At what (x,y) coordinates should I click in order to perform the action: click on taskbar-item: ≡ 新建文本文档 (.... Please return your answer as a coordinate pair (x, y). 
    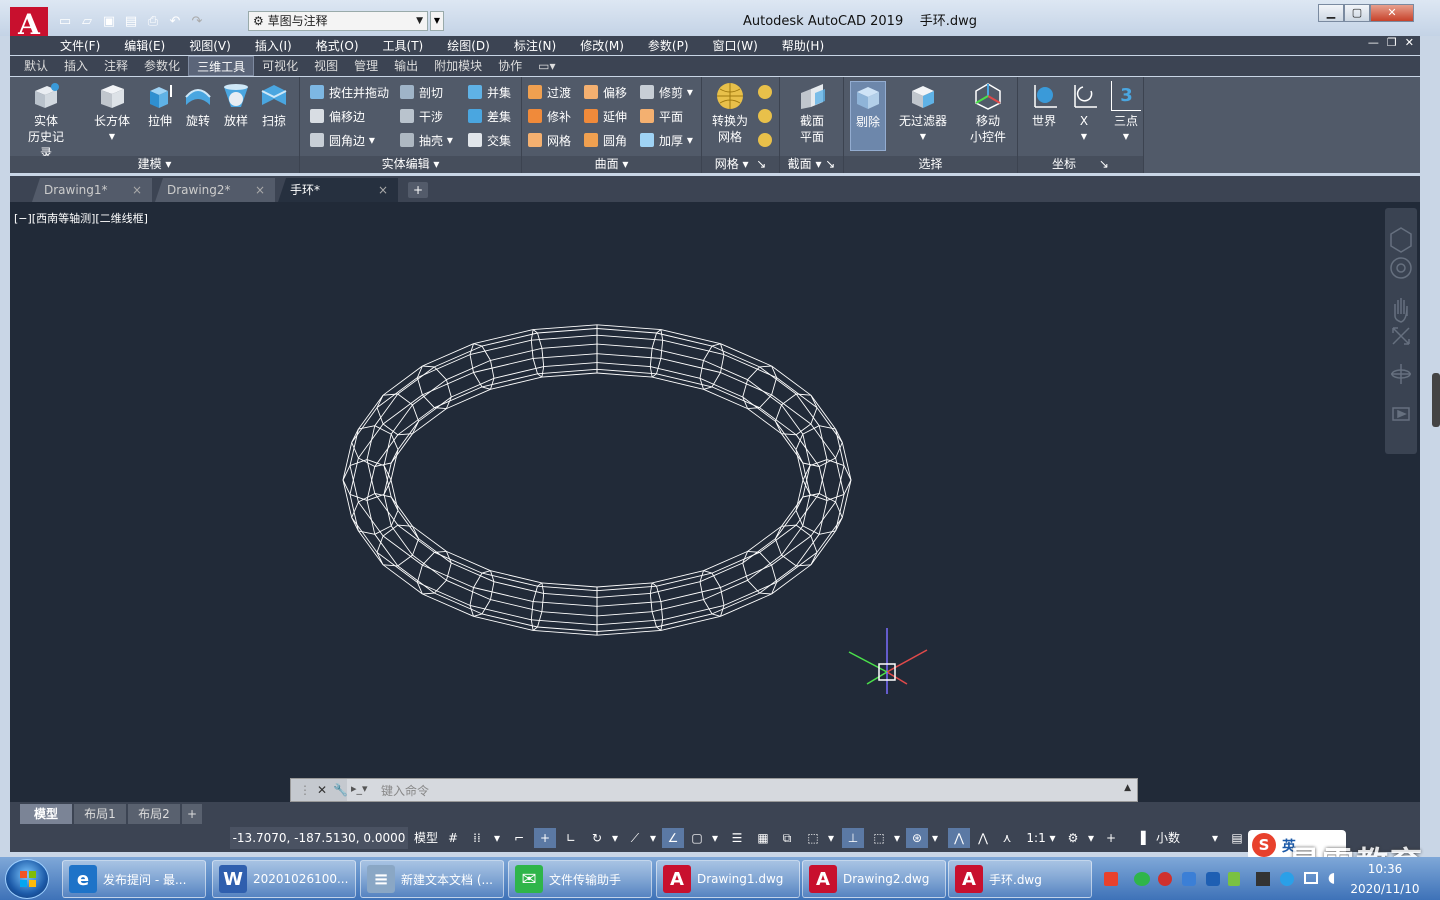
    Looking at the image, I should click on (432, 879).